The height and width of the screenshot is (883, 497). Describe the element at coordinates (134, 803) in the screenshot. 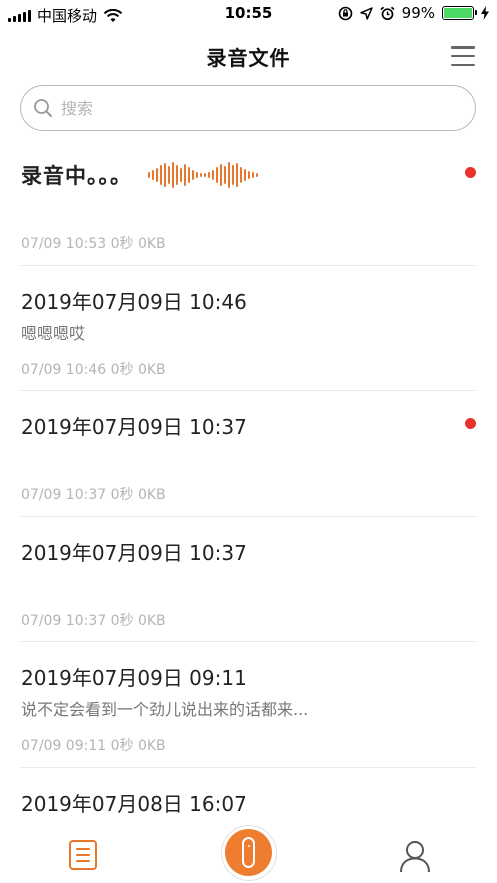

I see `list-item-title: 2019年07月08日 16:07` at that location.